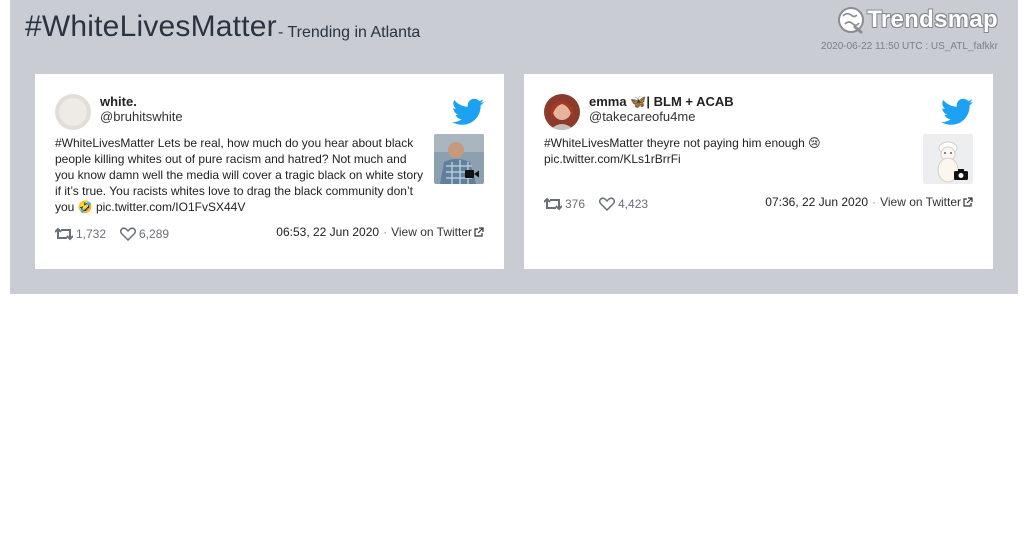 The image size is (1028, 536). What do you see at coordinates (642, 116) in the screenshot?
I see `tweet-author-handle: @takecareofu4me` at bounding box center [642, 116].